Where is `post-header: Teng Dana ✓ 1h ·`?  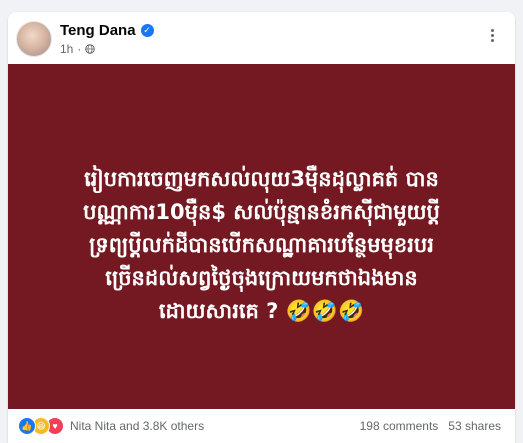
post-header: Teng Dana ✓ 1h · is located at coordinates (261, 38).